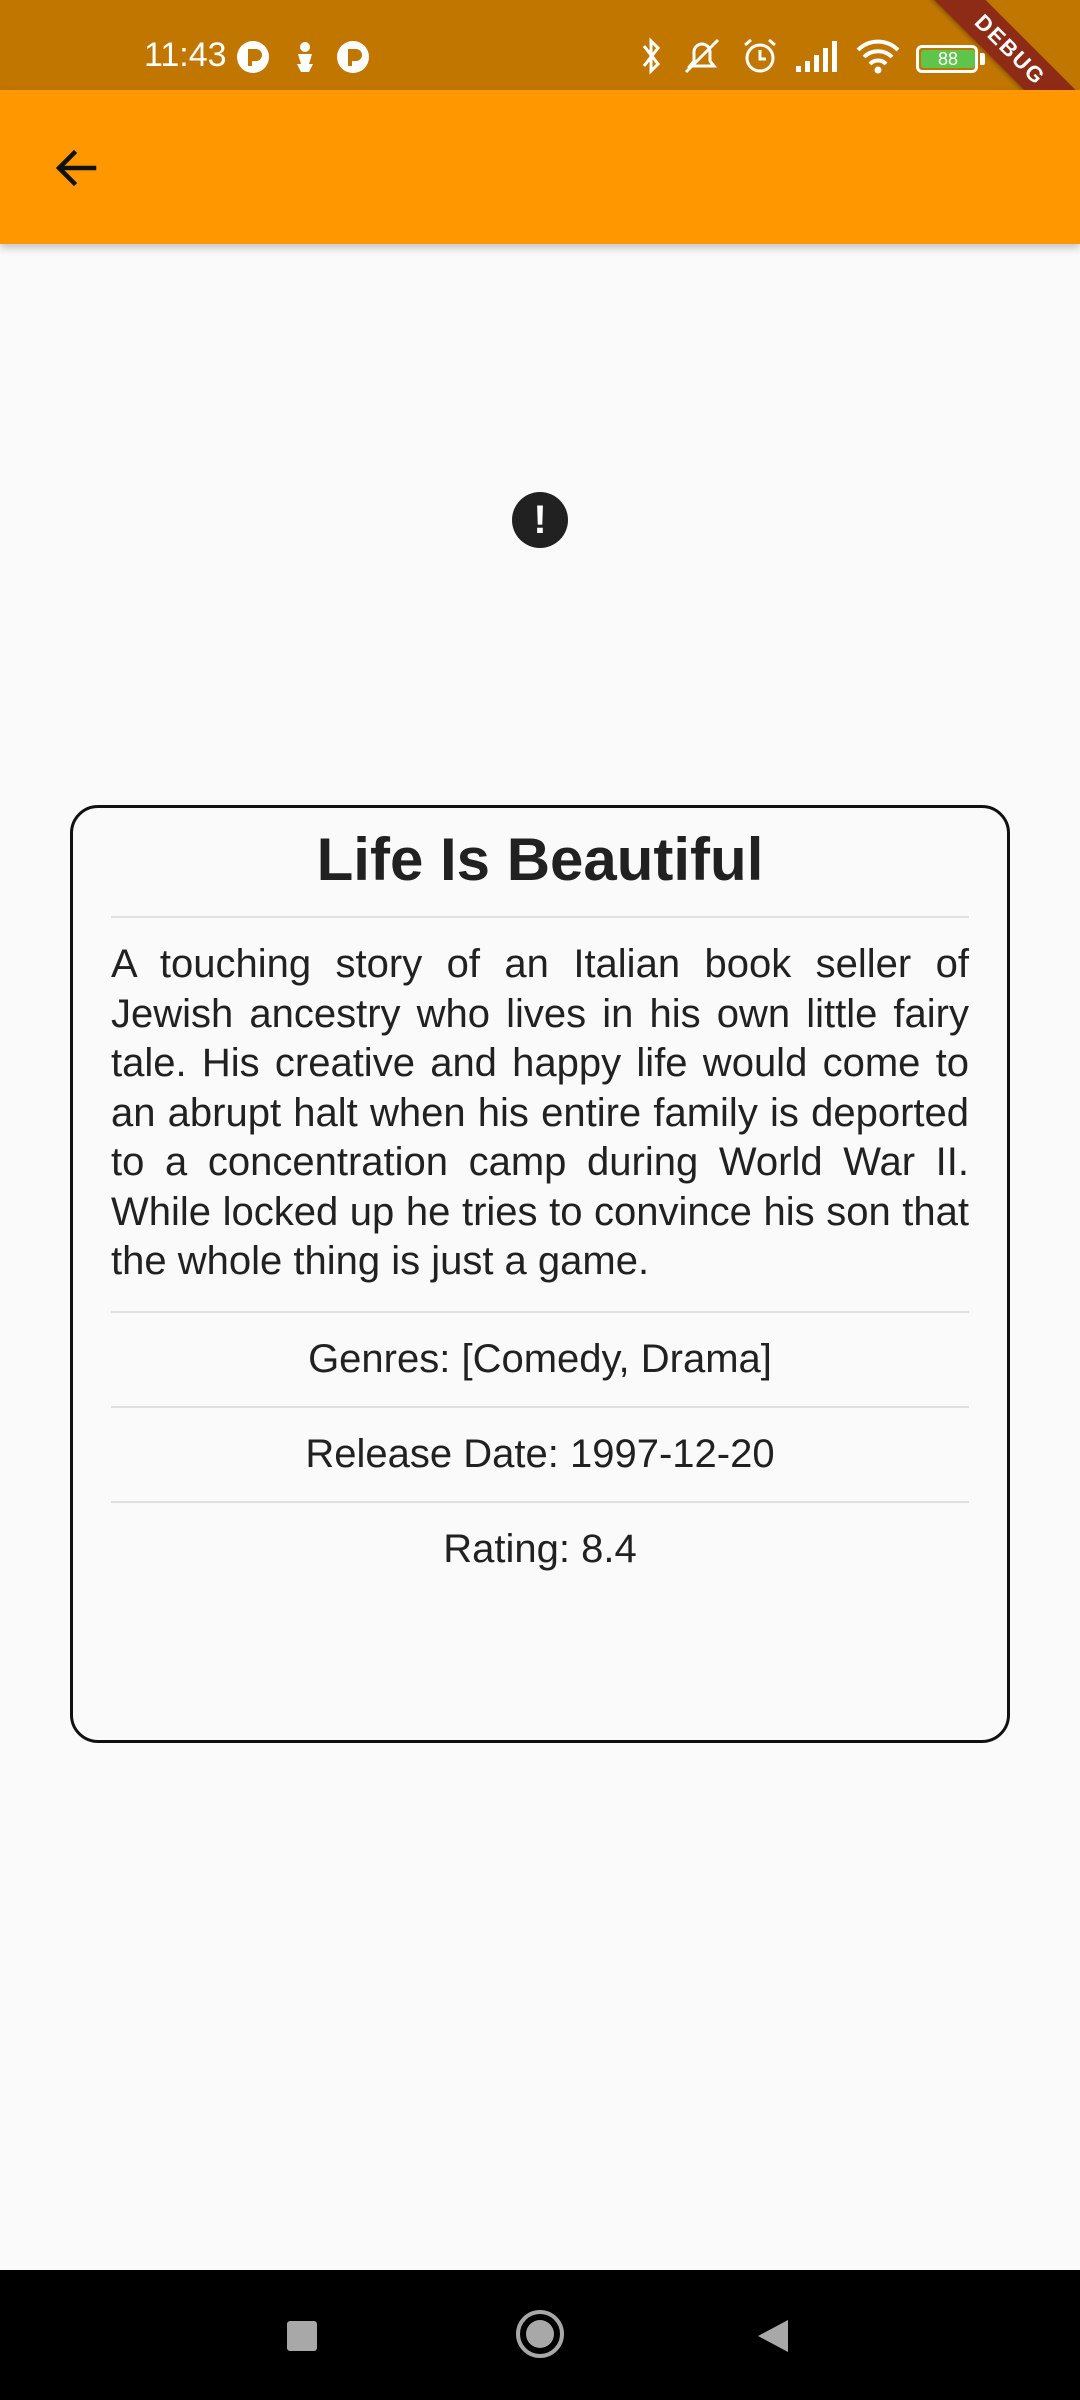 The height and width of the screenshot is (2400, 1080). Describe the element at coordinates (540, 520) in the screenshot. I see `error-icon: !` at that location.